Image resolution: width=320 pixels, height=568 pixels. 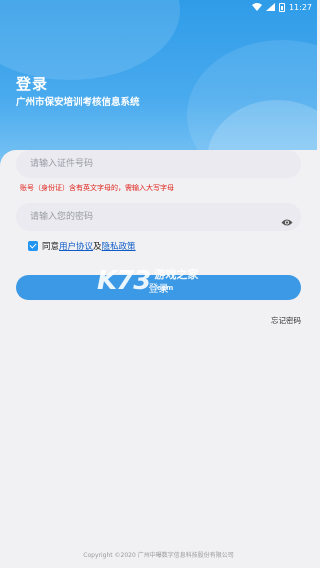 I want to click on id-number-input, so click(x=158, y=164).